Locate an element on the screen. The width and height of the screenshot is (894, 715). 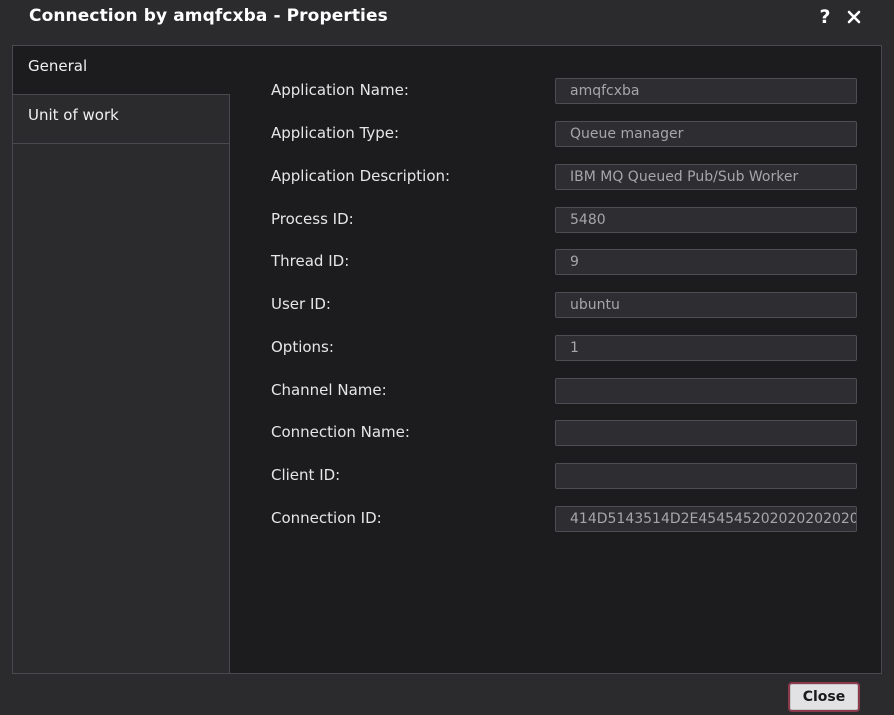
application-type-label: Application Type: is located at coordinates (335, 133).